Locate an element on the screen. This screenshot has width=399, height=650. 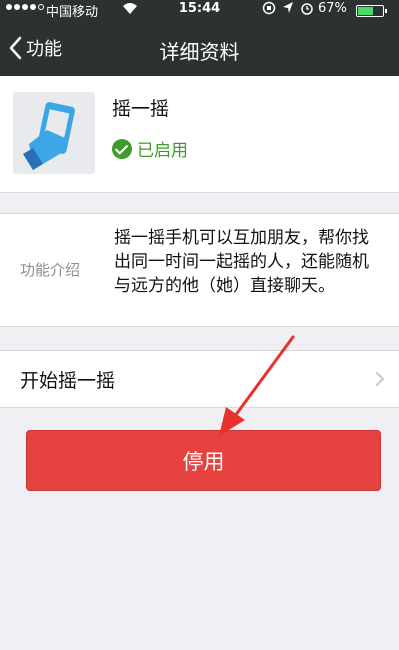
start-shake-label: 开始摇一摇 is located at coordinates (68, 381).